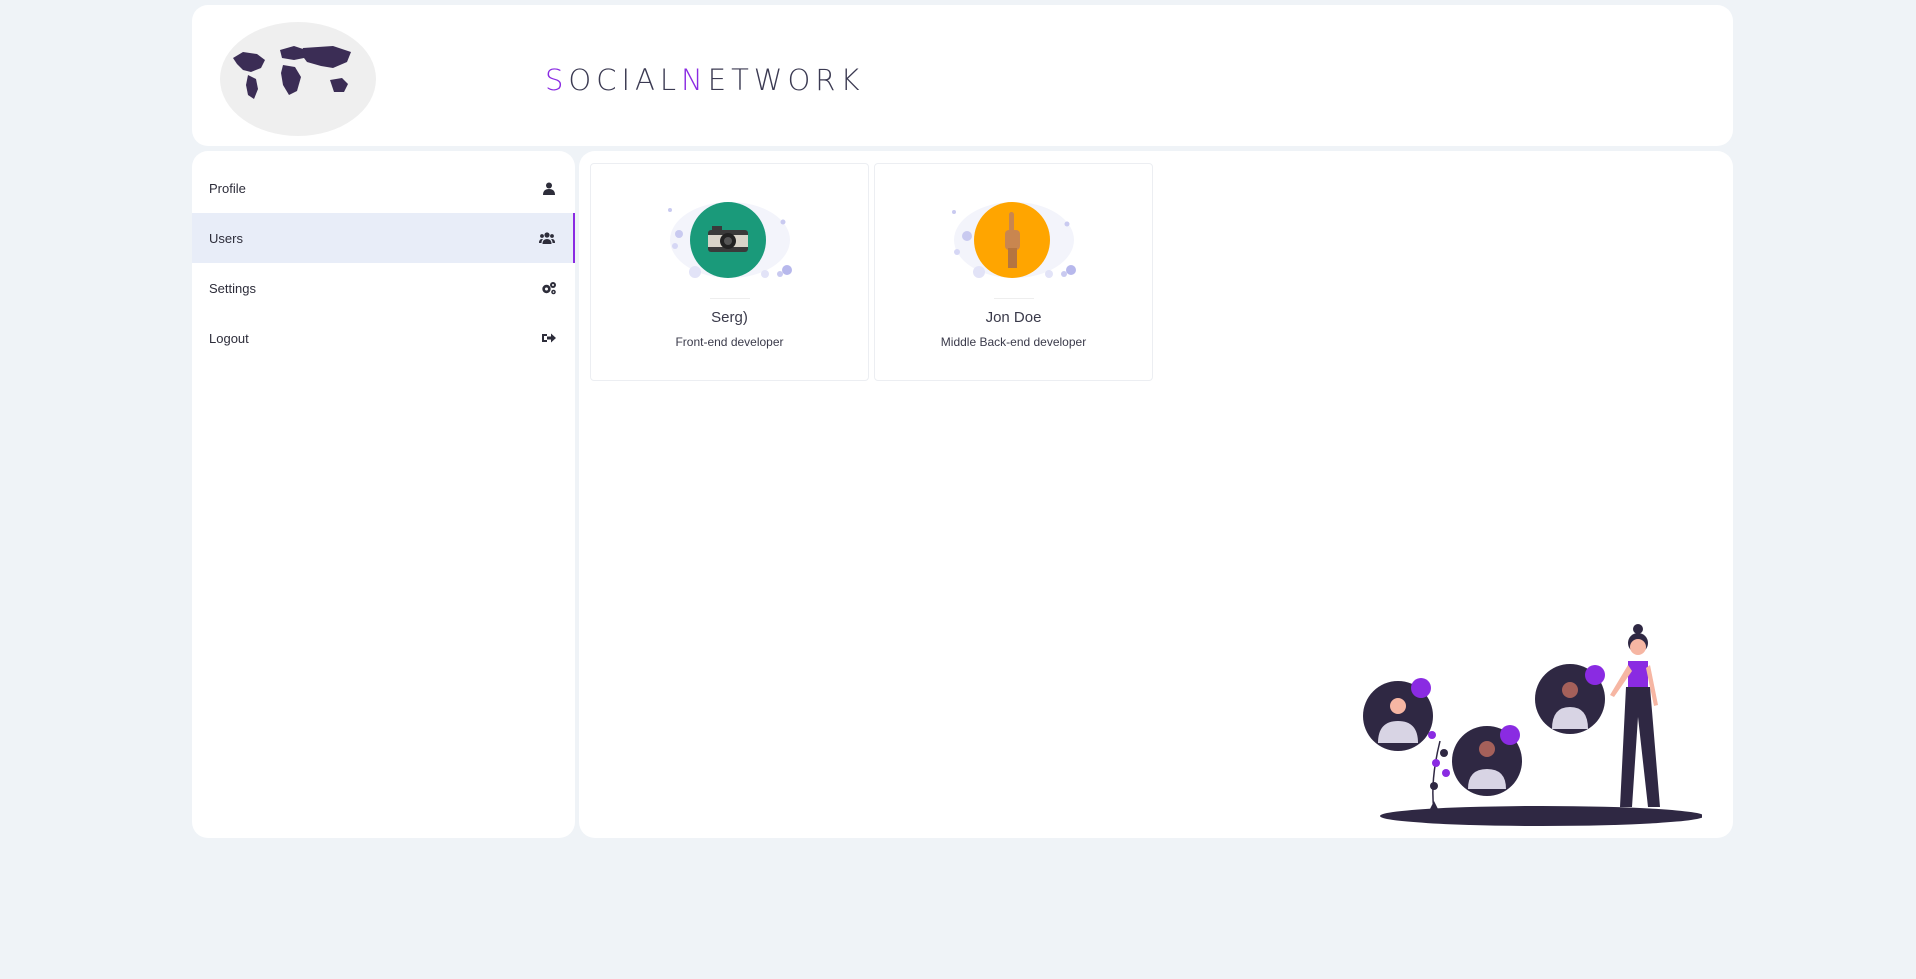 This screenshot has width=1916, height=979. Describe the element at coordinates (962, 75) in the screenshot. I see `header: SOCIALNETWORK` at that location.